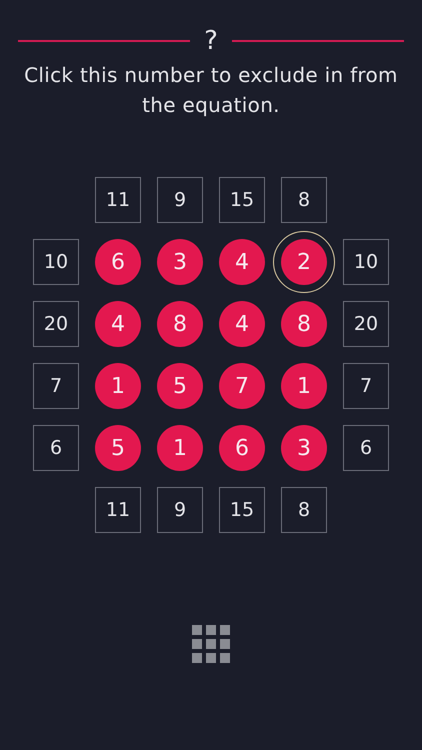  What do you see at coordinates (211, 644) in the screenshot?
I see `grid-menu-icon` at bounding box center [211, 644].